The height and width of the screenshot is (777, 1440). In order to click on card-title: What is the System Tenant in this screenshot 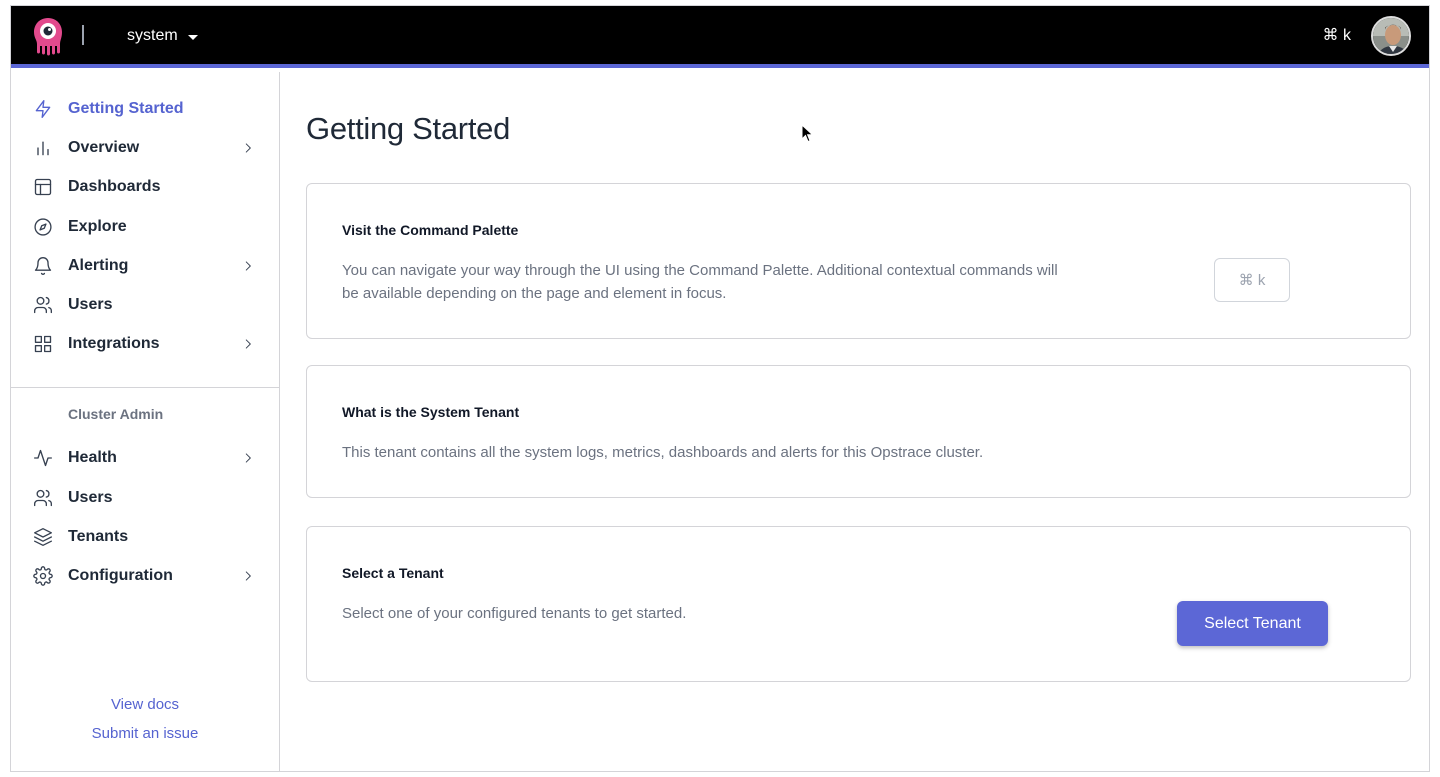, I will do `click(431, 412)`.